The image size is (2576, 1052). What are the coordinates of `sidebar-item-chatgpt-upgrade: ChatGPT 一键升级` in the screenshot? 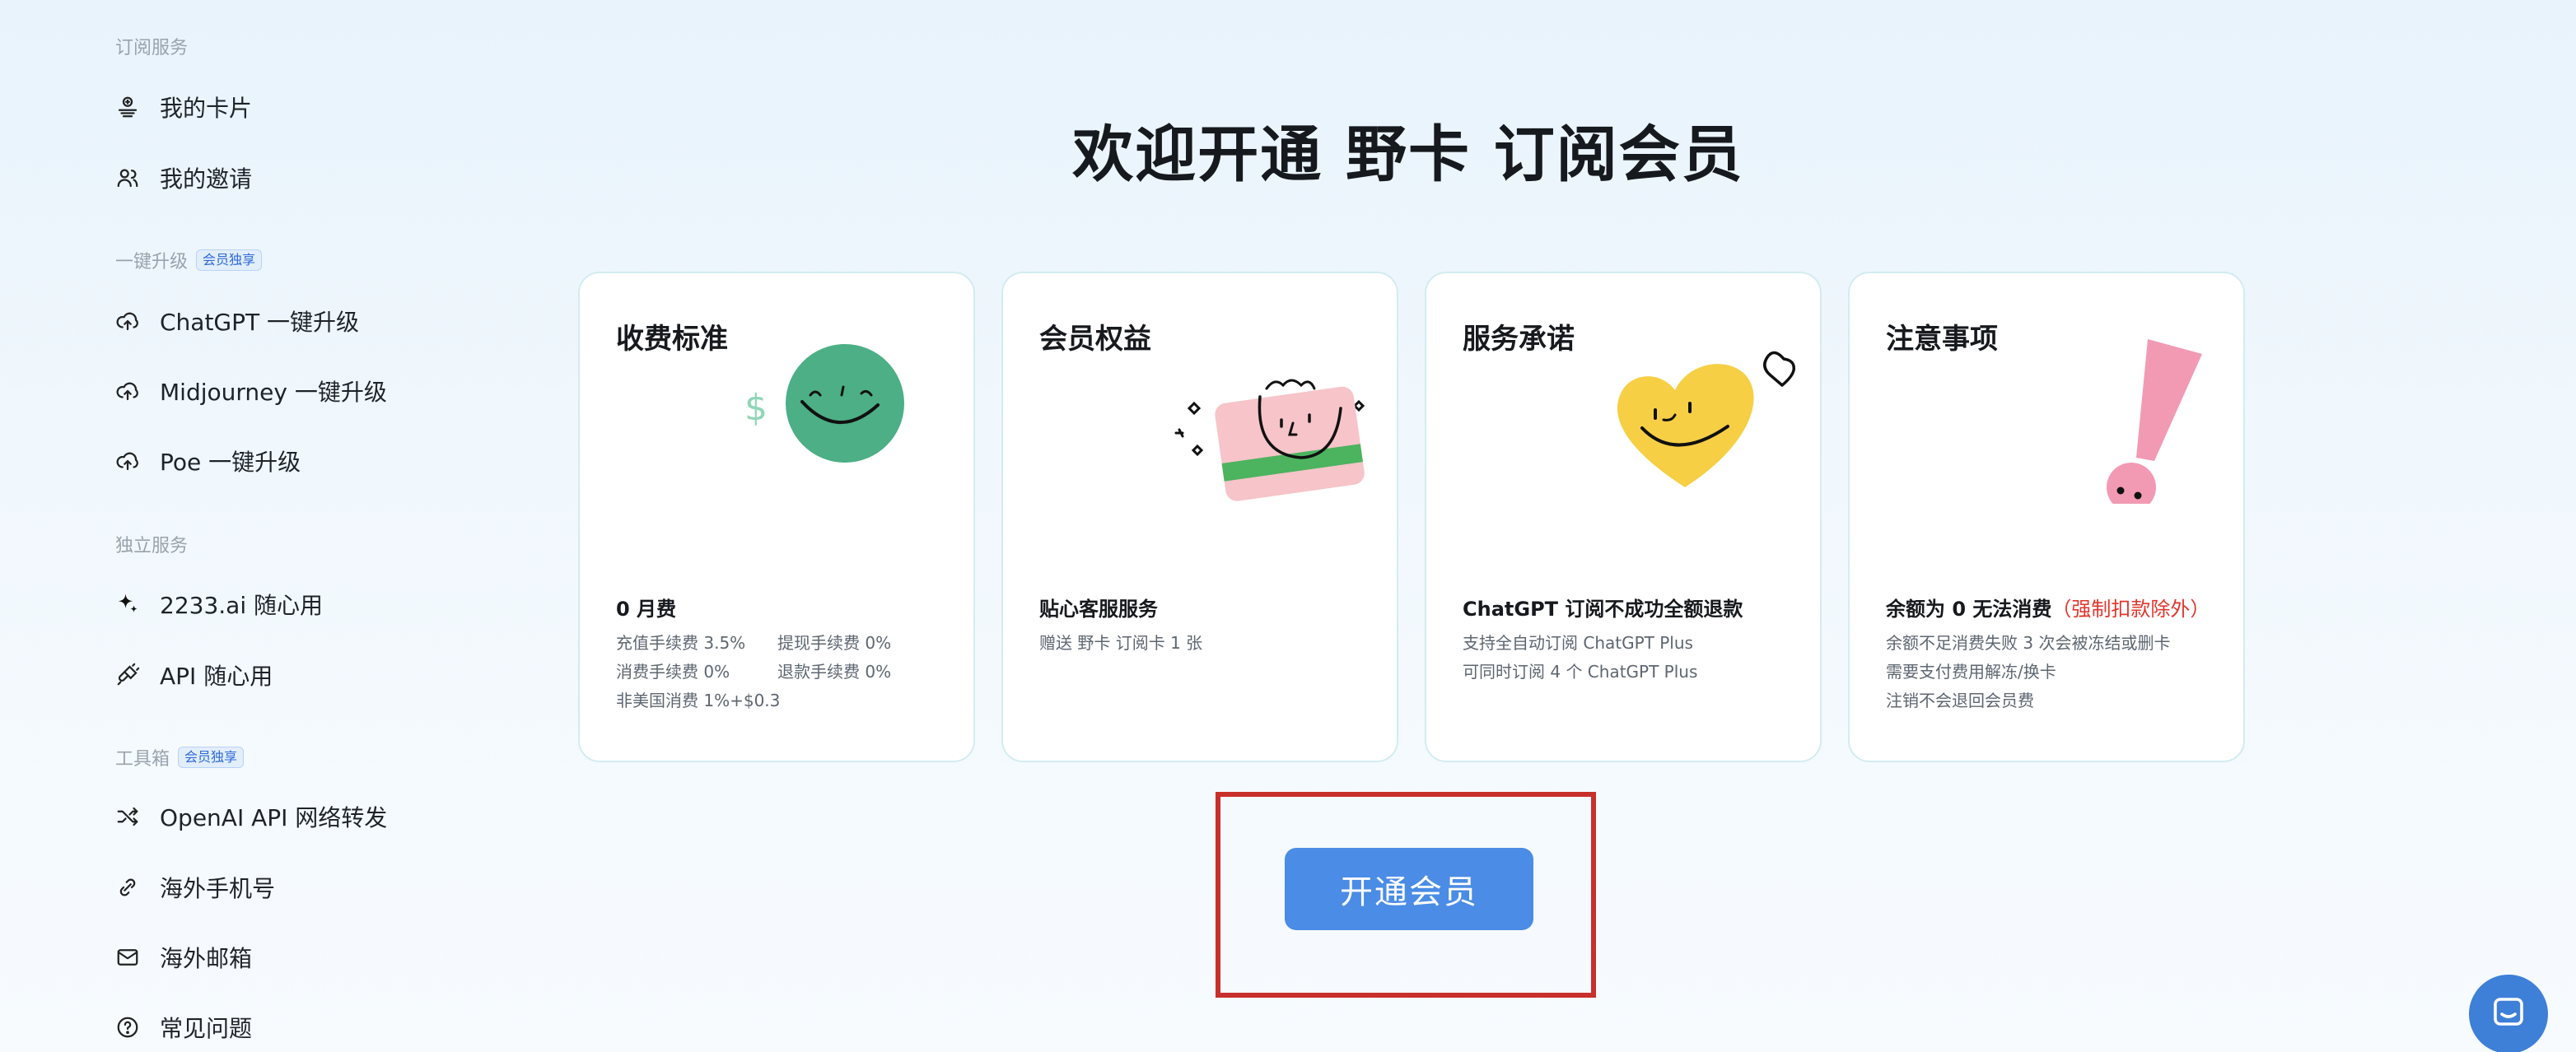 It's located at (236, 321).